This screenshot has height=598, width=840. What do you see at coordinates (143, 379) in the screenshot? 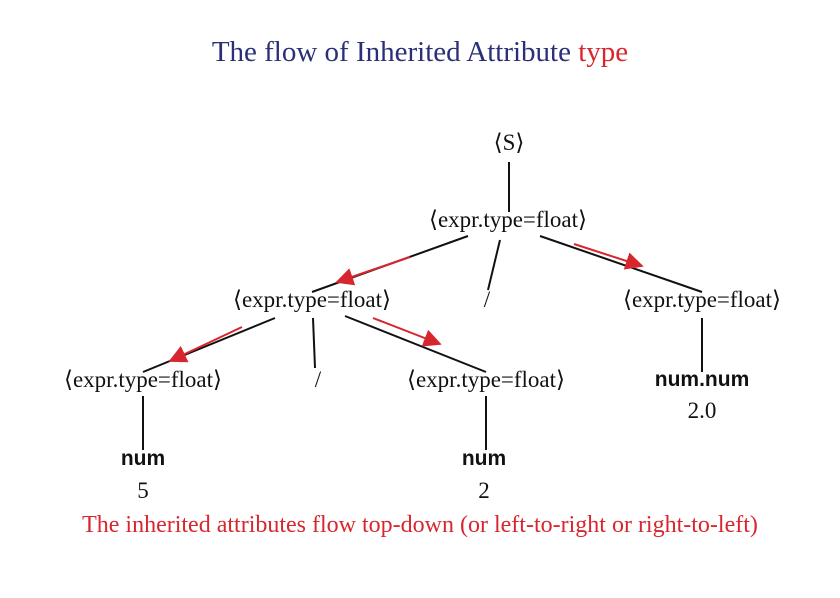
I see `node-expr-left-left: ⟨expr.type=float⟩` at bounding box center [143, 379].